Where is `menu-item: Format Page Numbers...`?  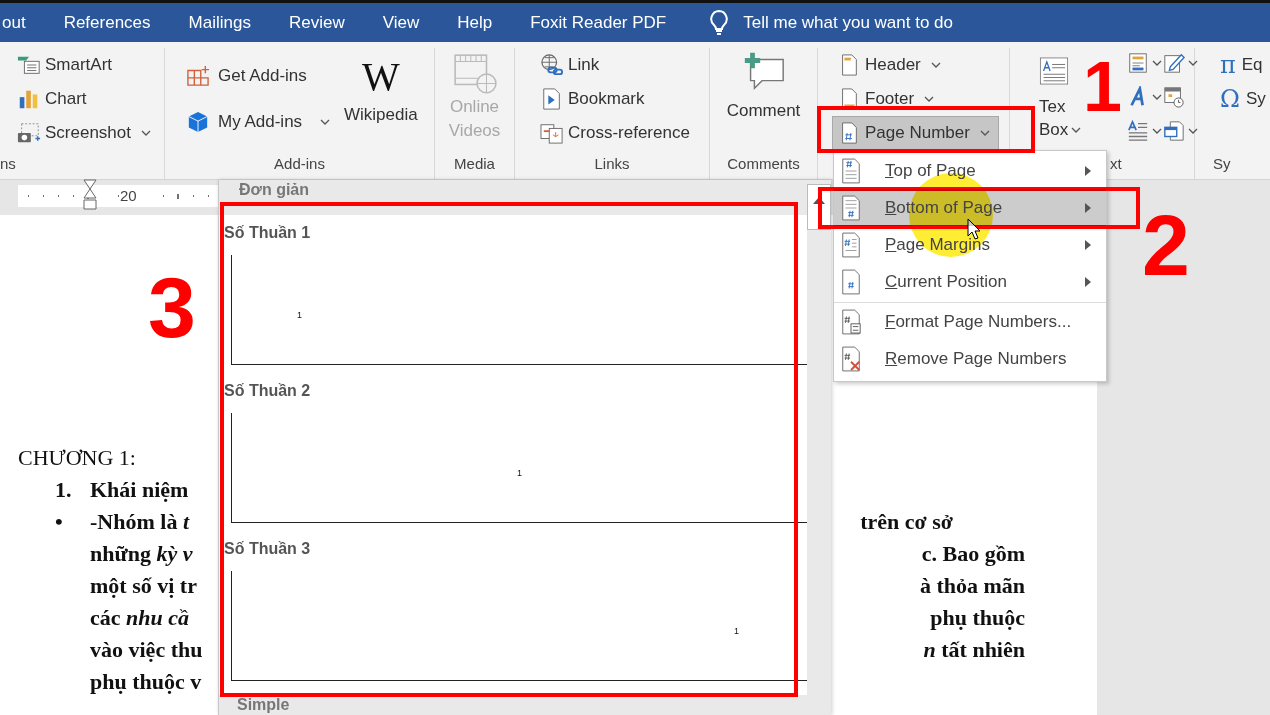
menu-item: Format Page Numbers... is located at coordinates (970, 321).